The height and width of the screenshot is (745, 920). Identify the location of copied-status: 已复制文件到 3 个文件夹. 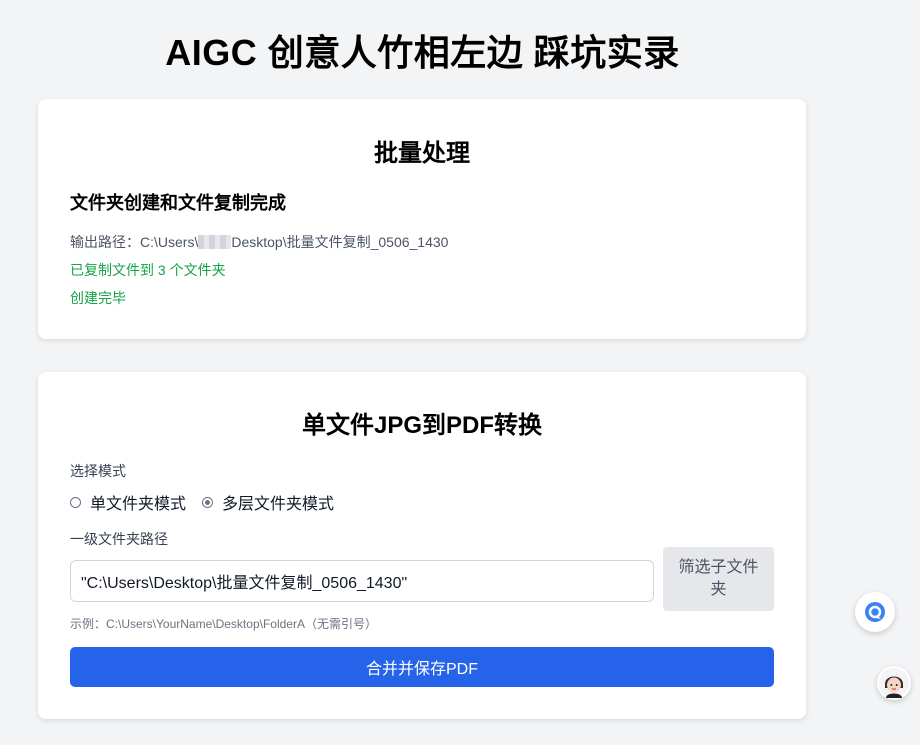
(148, 270).